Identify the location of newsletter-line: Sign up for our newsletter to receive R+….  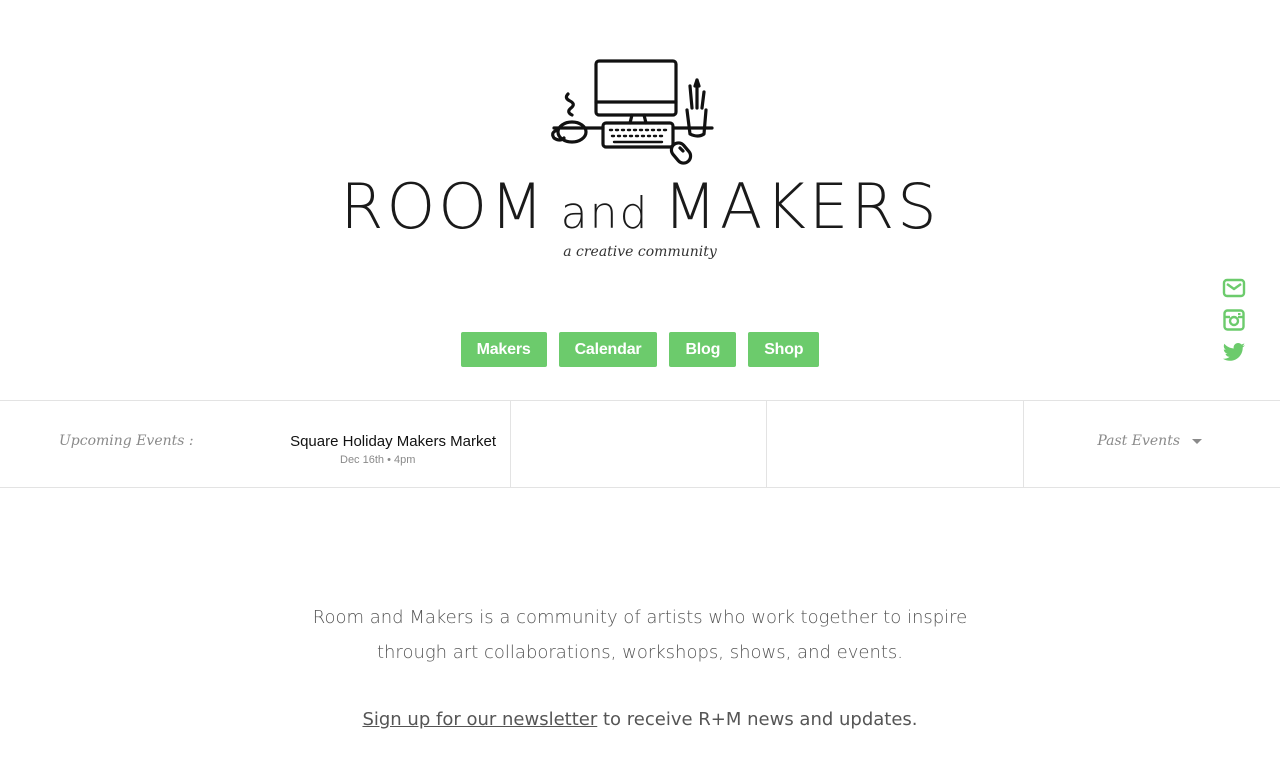
(640, 719).